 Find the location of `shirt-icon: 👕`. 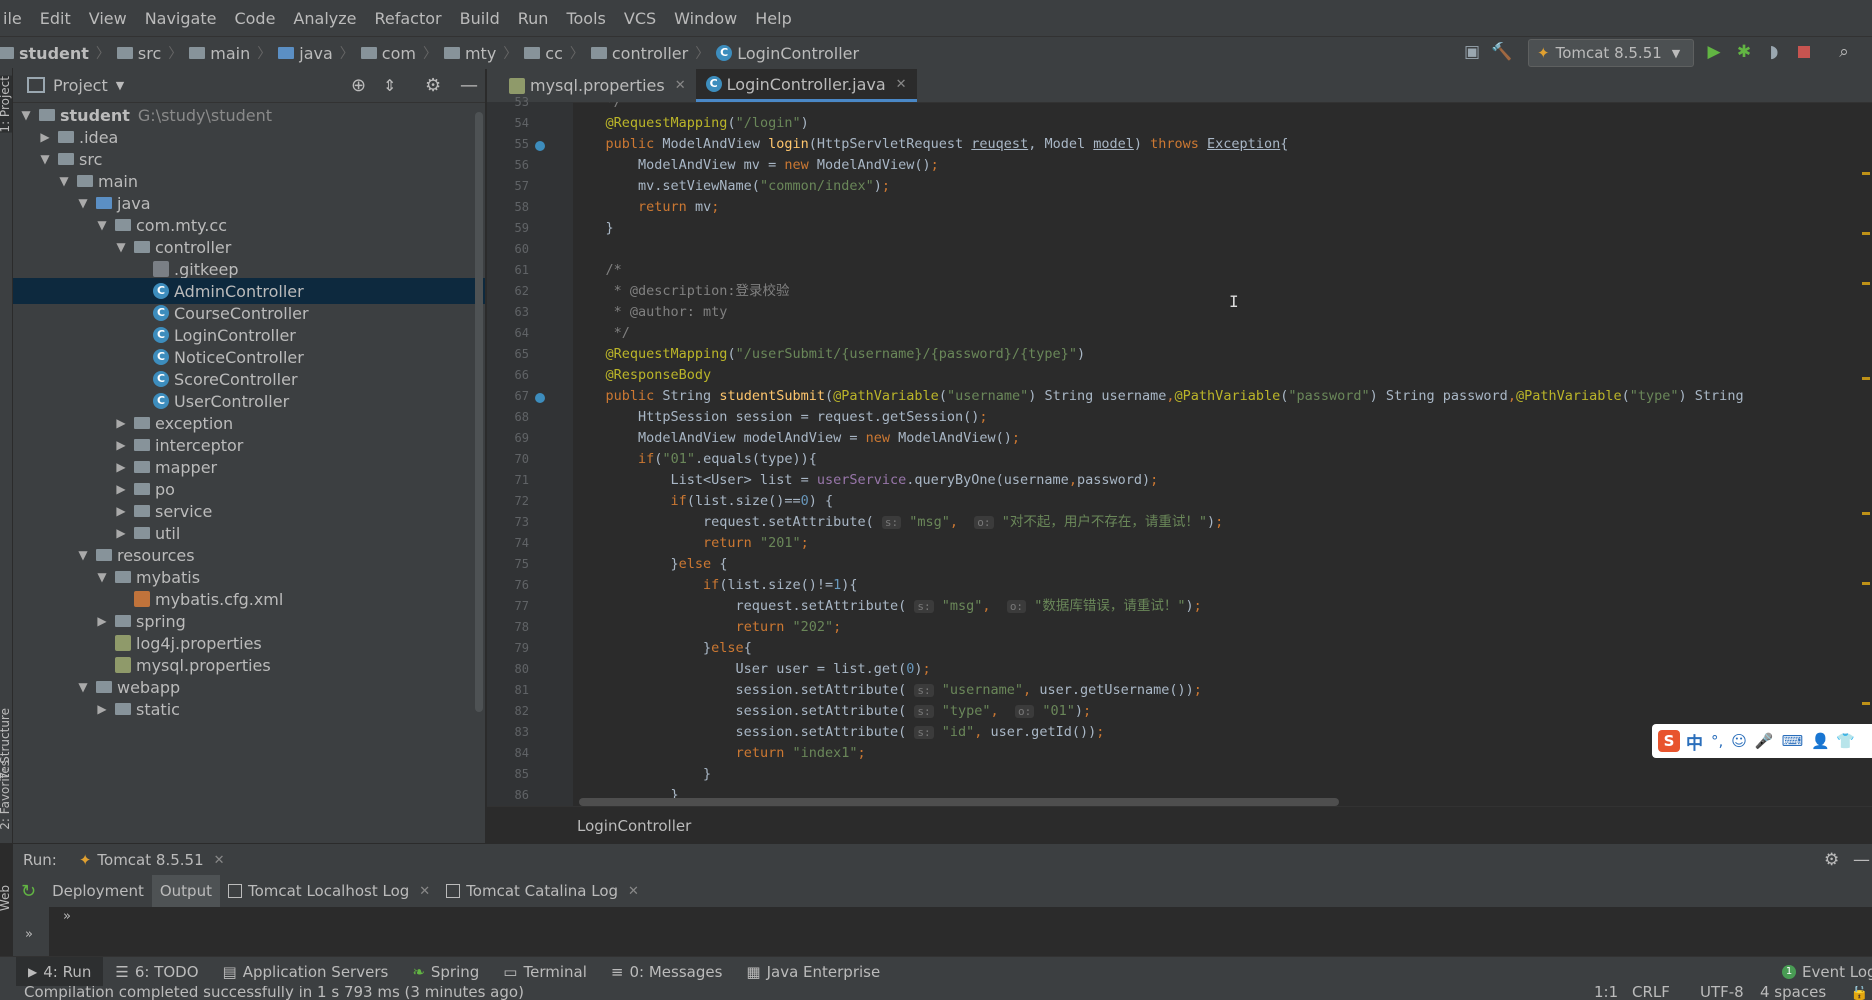

shirt-icon: 👕 is located at coordinates (1845, 741).